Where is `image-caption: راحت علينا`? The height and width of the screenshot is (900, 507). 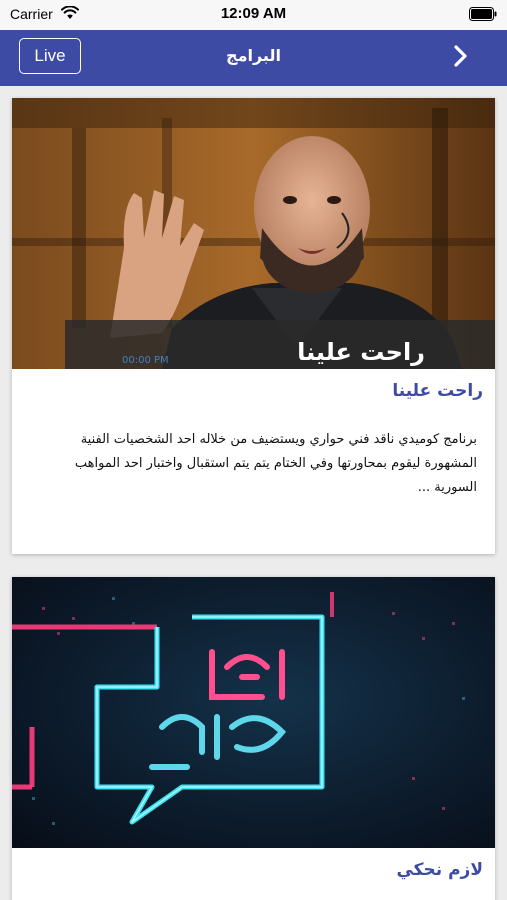
image-caption: راحت علينا is located at coordinates (361, 352).